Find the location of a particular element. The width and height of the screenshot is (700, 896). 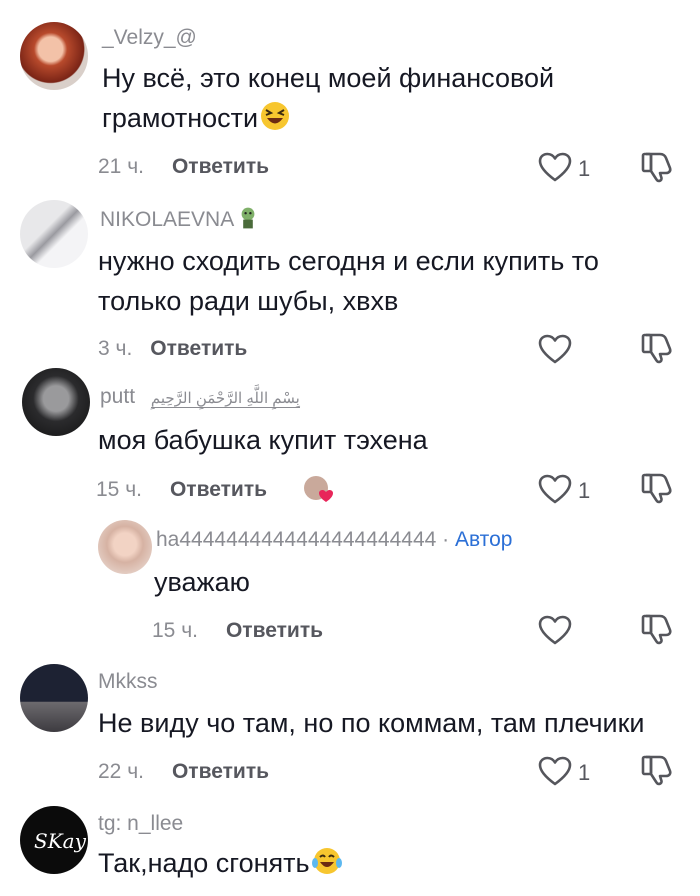

comment-time: 22 ч. is located at coordinates (121, 771).